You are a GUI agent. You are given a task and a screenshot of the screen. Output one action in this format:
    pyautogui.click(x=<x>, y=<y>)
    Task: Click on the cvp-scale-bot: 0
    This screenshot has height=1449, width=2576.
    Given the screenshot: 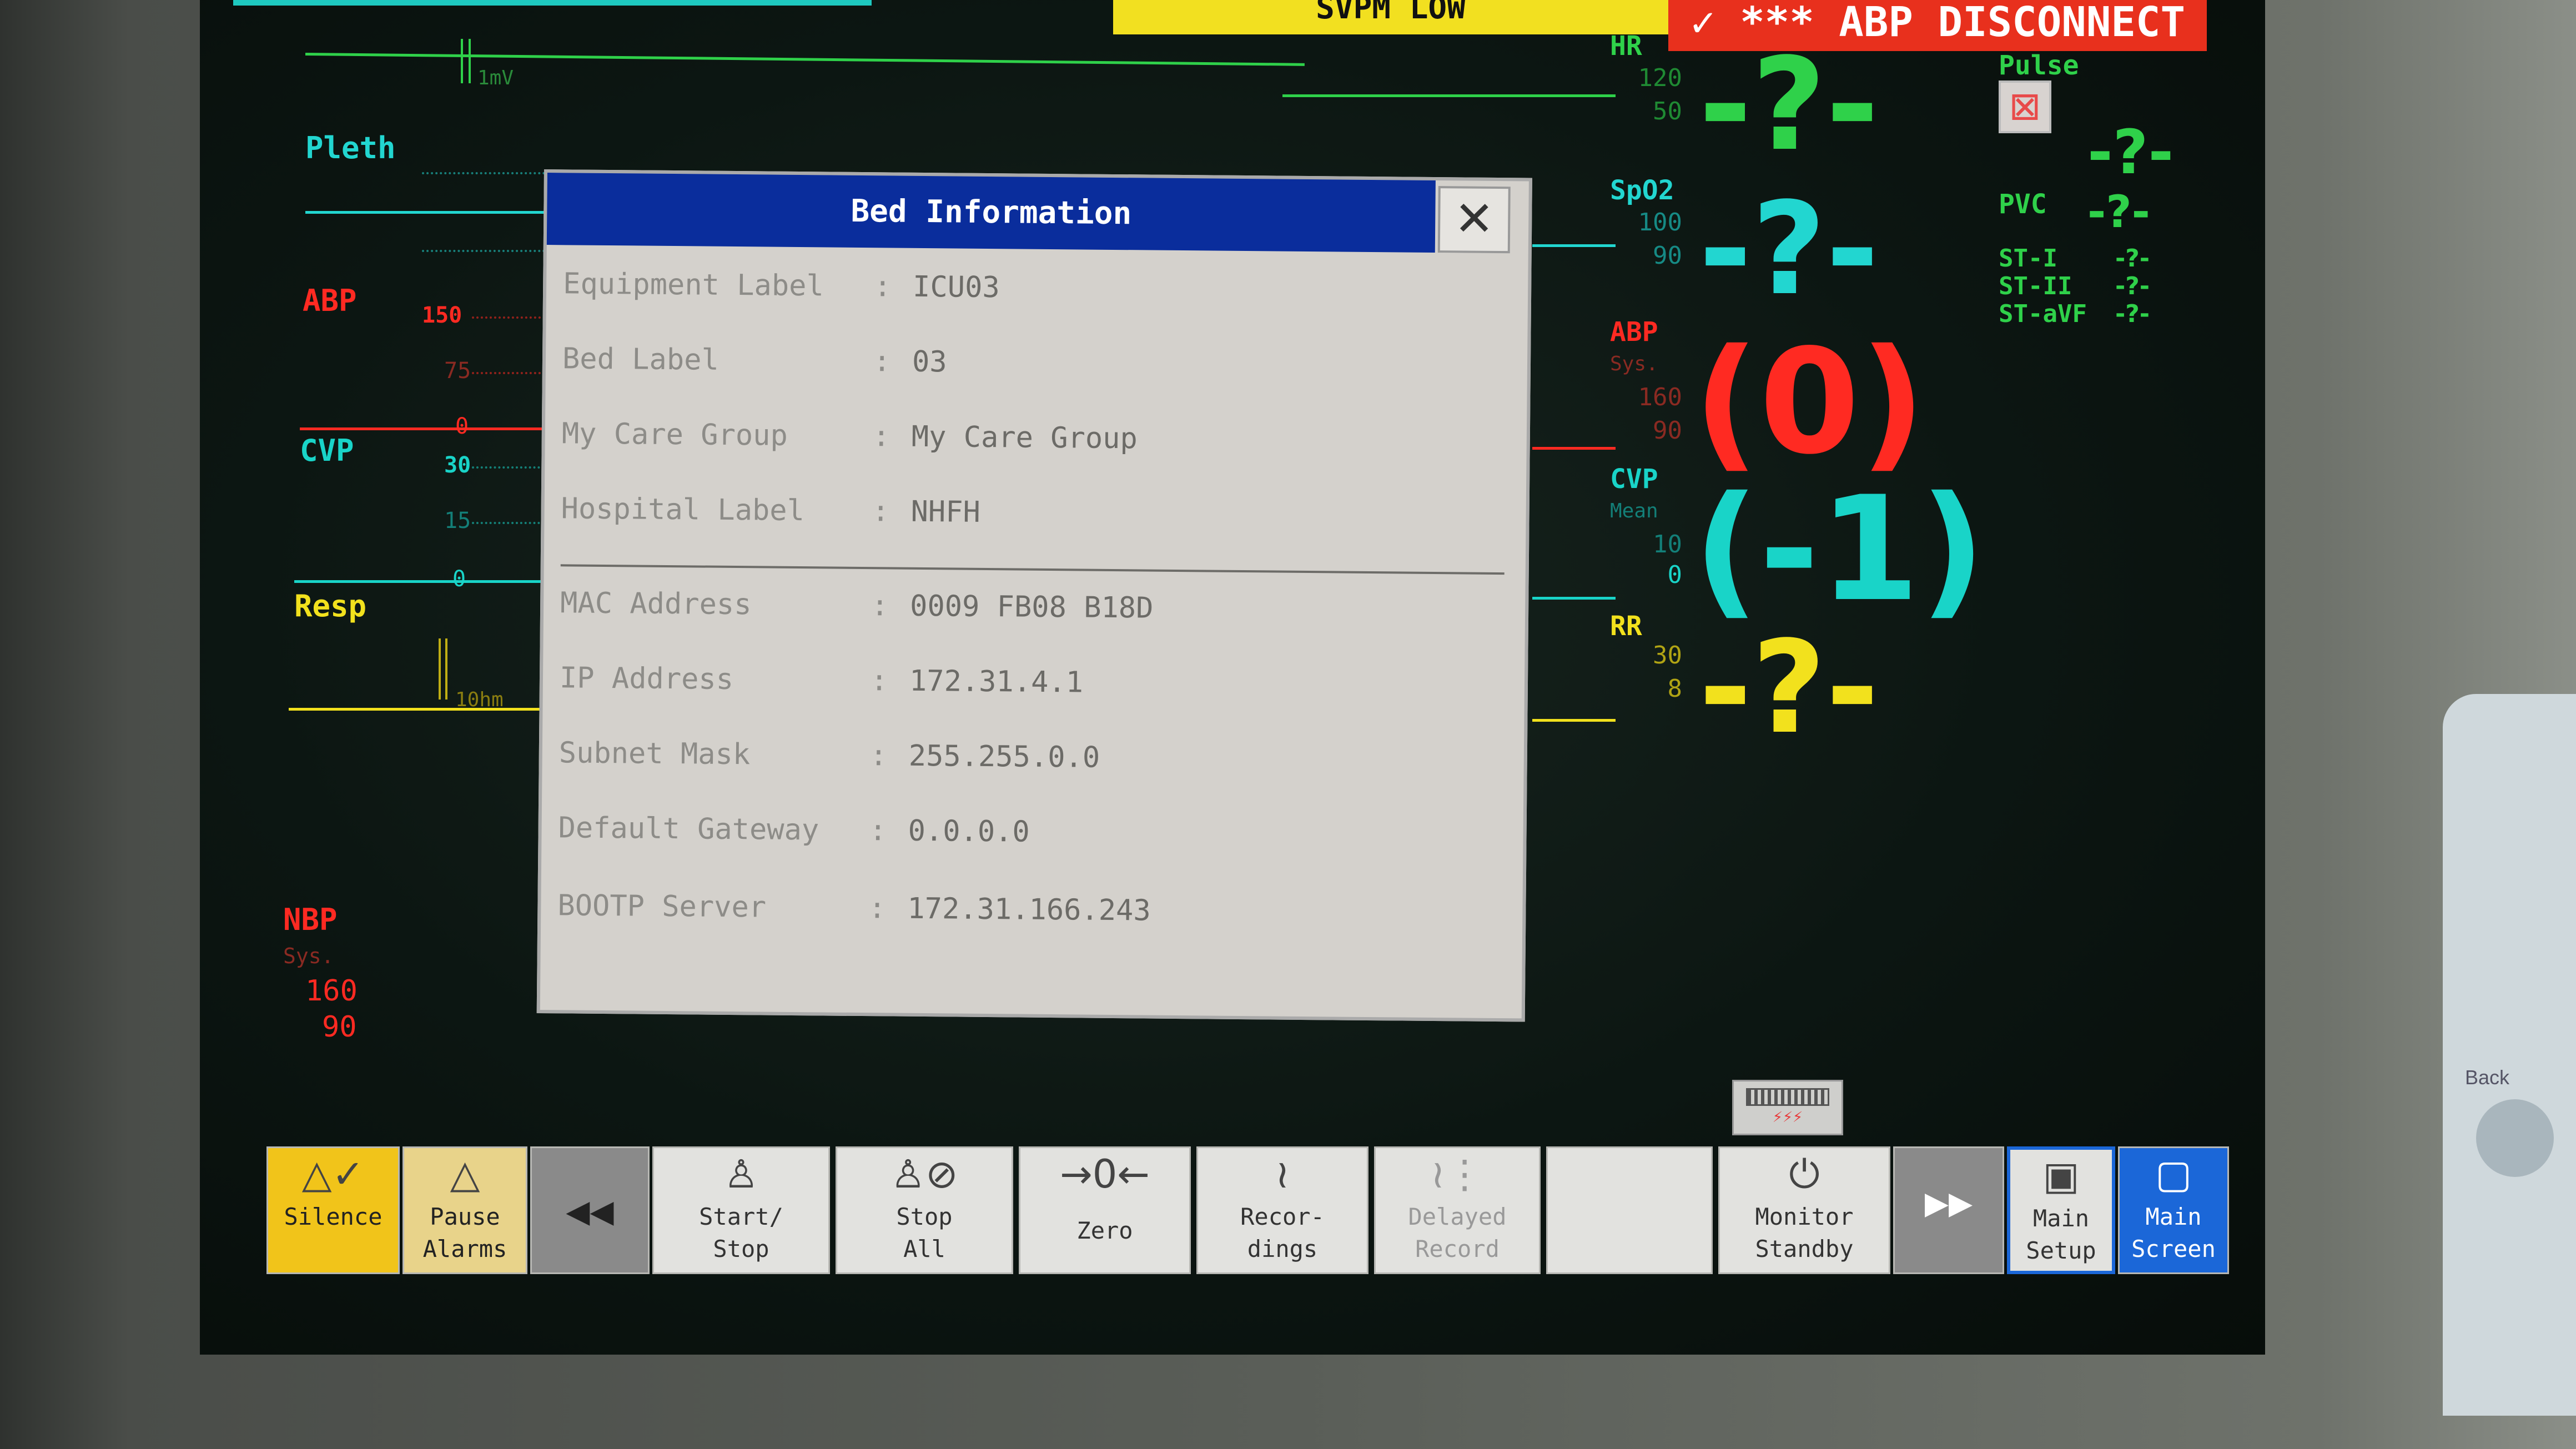 What is the action you would take?
    pyautogui.click(x=459, y=579)
    